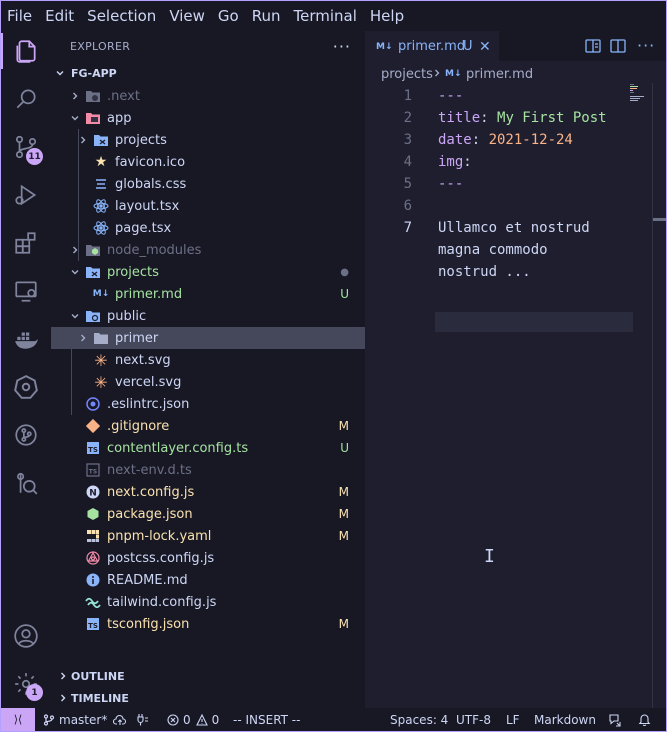  I want to click on breadcrumb-file: primer.md, so click(499, 74).